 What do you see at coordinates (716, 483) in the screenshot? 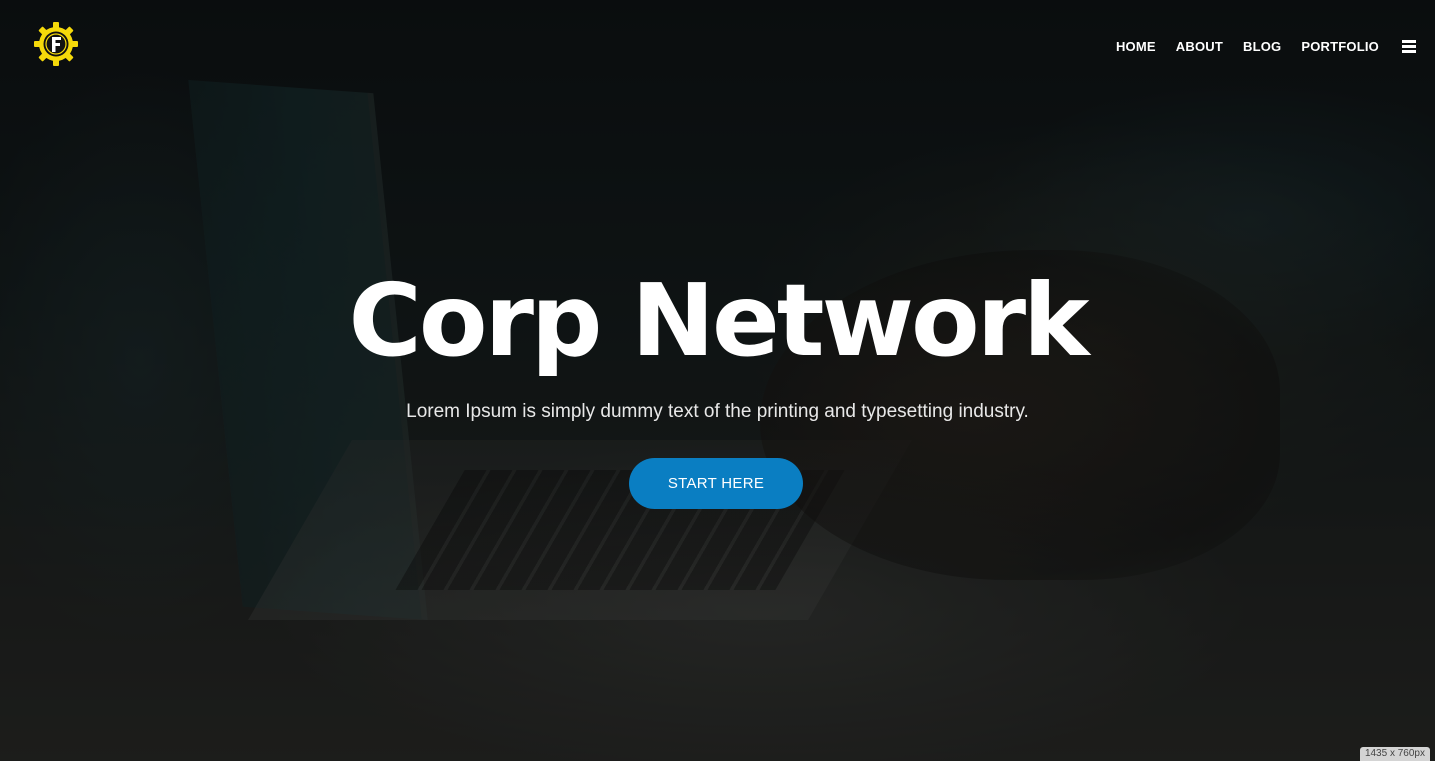
I see `start-here-button: START HERE` at bounding box center [716, 483].